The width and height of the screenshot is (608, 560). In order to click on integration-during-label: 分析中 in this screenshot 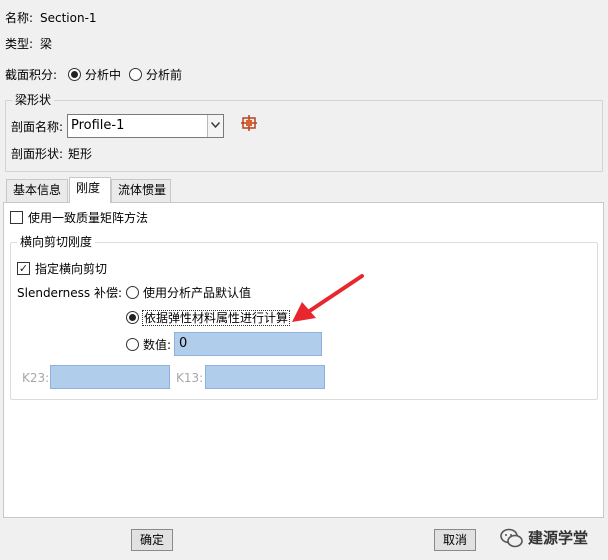, I will do `click(103, 75)`.